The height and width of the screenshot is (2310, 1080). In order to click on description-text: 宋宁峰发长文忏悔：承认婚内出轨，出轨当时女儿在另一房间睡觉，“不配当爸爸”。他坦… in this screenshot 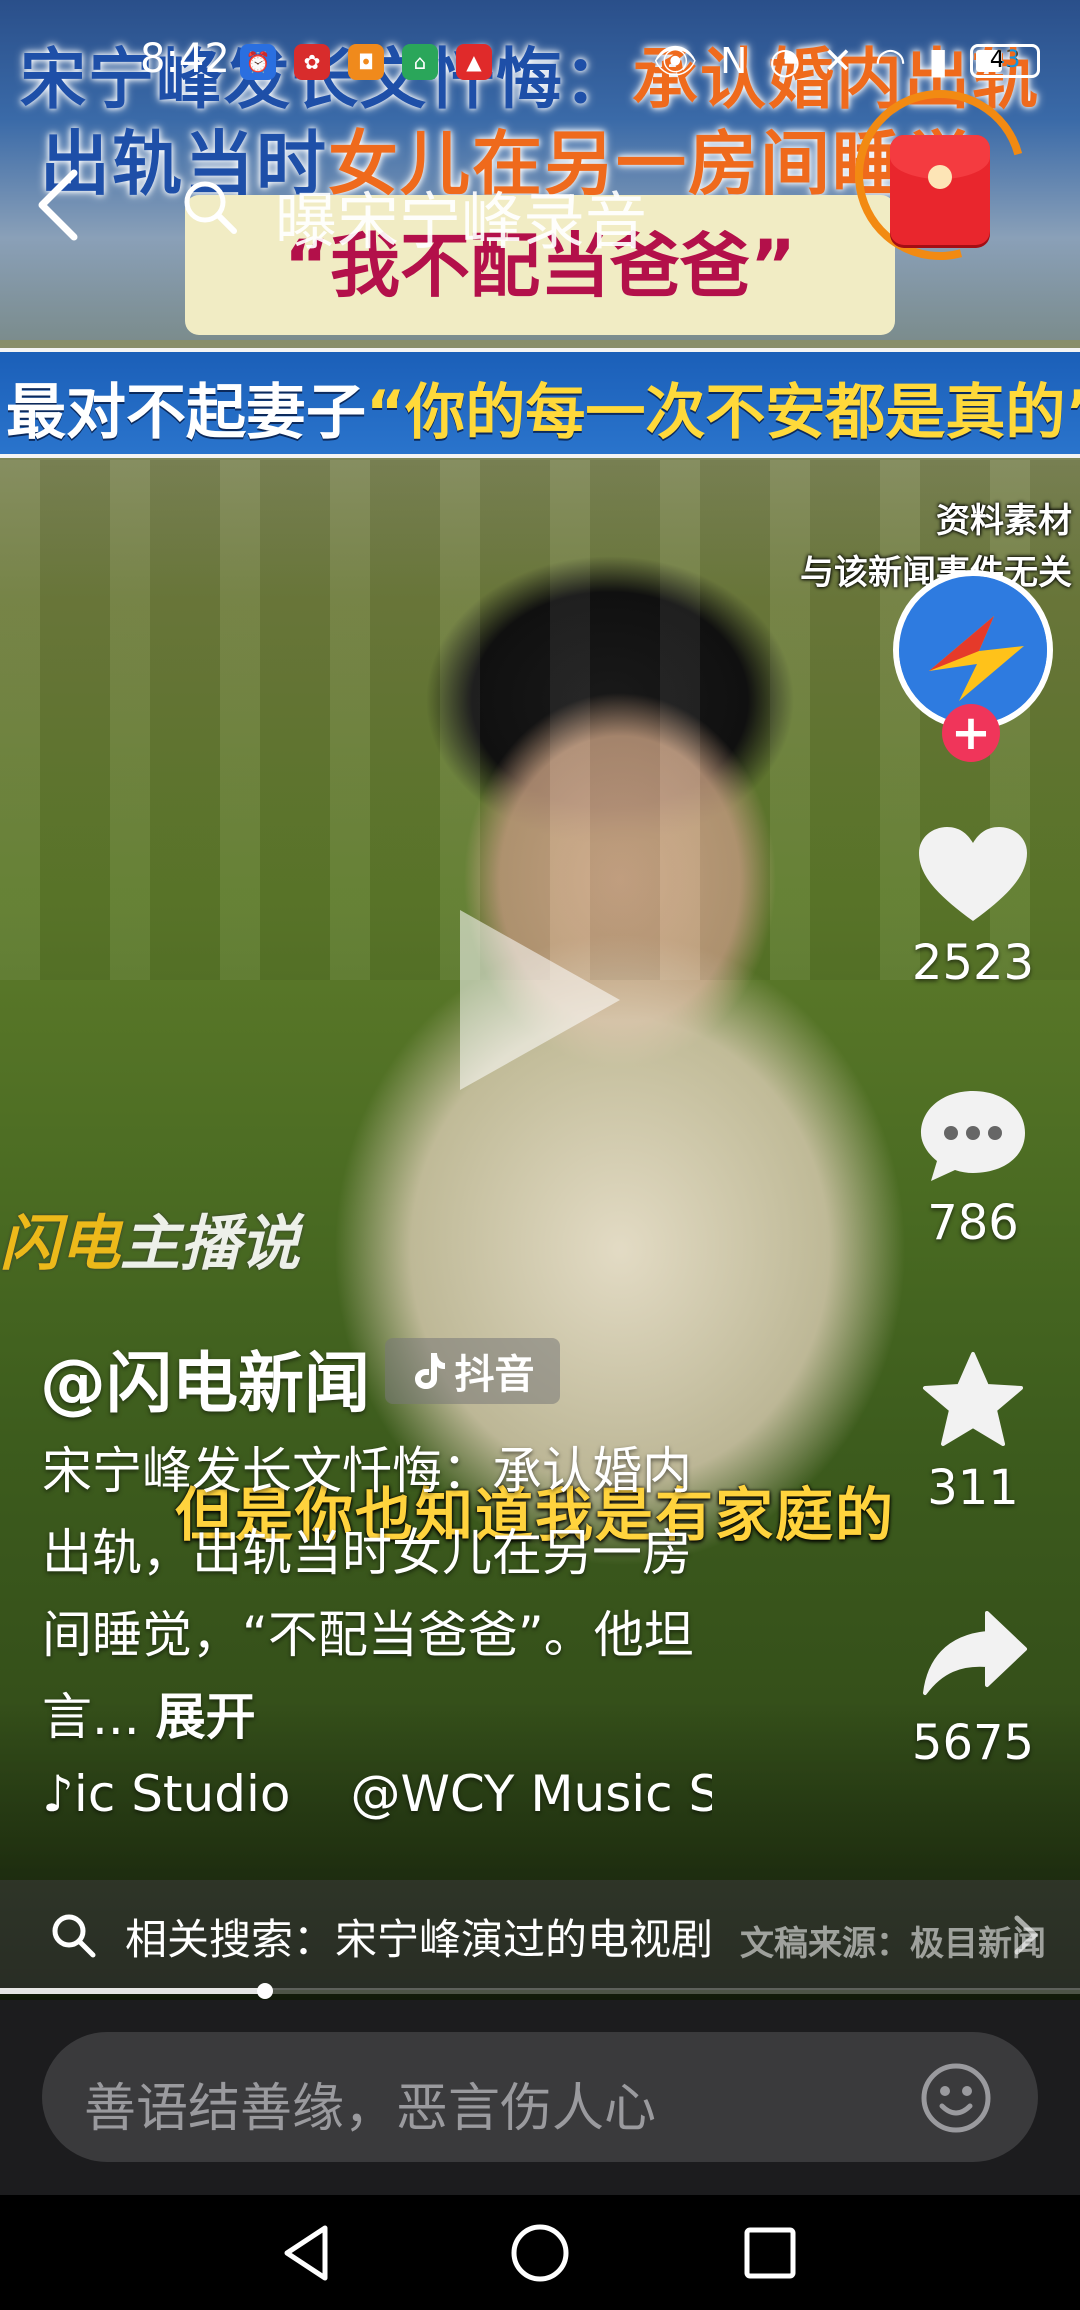, I will do `click(368, 1594)`.